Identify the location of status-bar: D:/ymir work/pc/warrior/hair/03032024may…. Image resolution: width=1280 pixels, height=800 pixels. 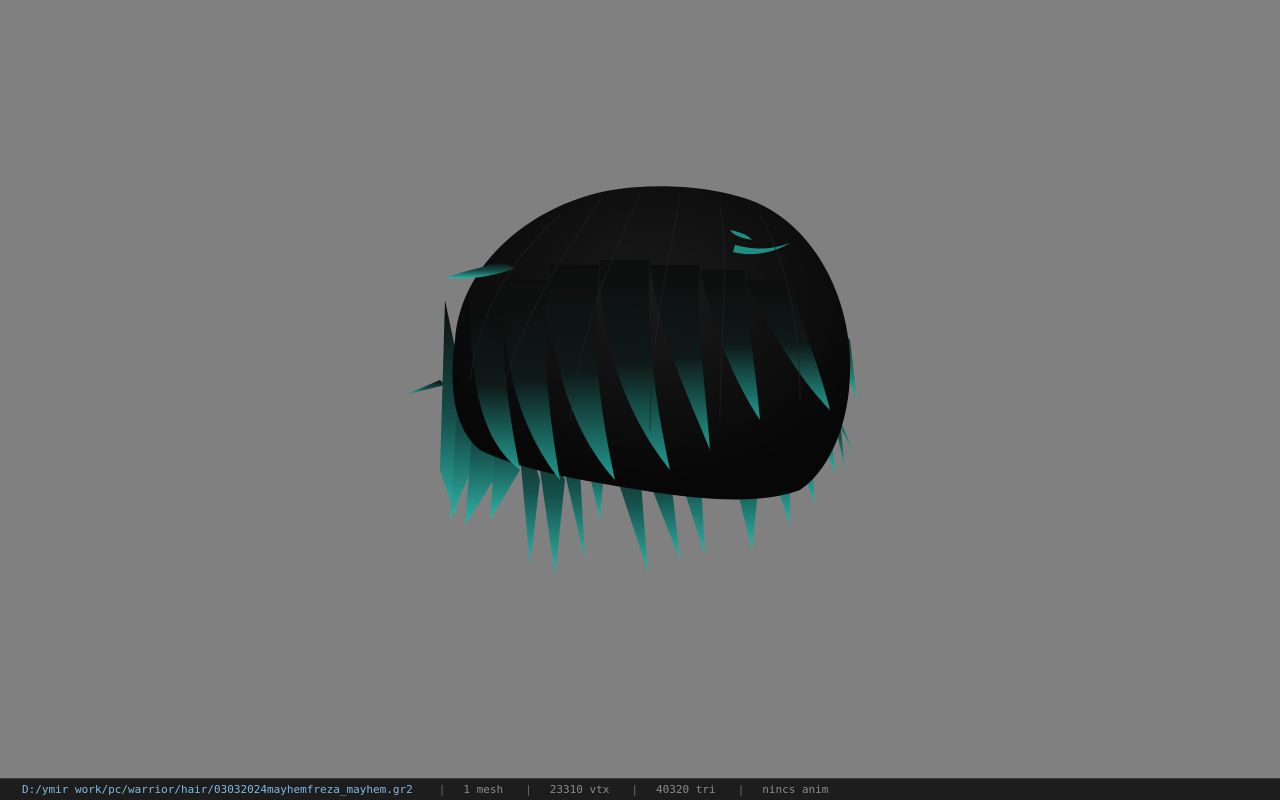
(640, 789).